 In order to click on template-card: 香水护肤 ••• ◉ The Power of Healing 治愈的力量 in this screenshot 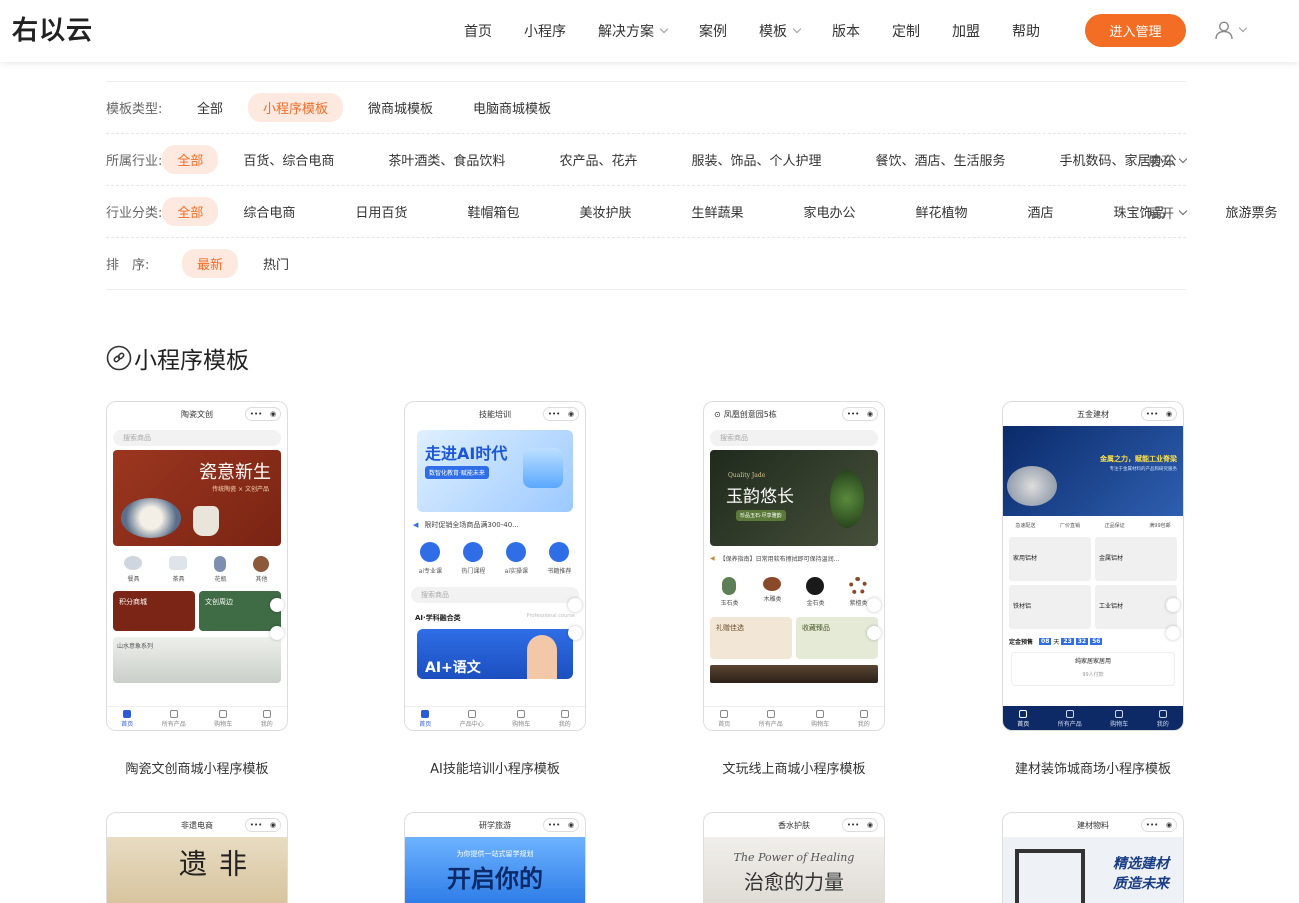, I will do `click(794, 857)`.